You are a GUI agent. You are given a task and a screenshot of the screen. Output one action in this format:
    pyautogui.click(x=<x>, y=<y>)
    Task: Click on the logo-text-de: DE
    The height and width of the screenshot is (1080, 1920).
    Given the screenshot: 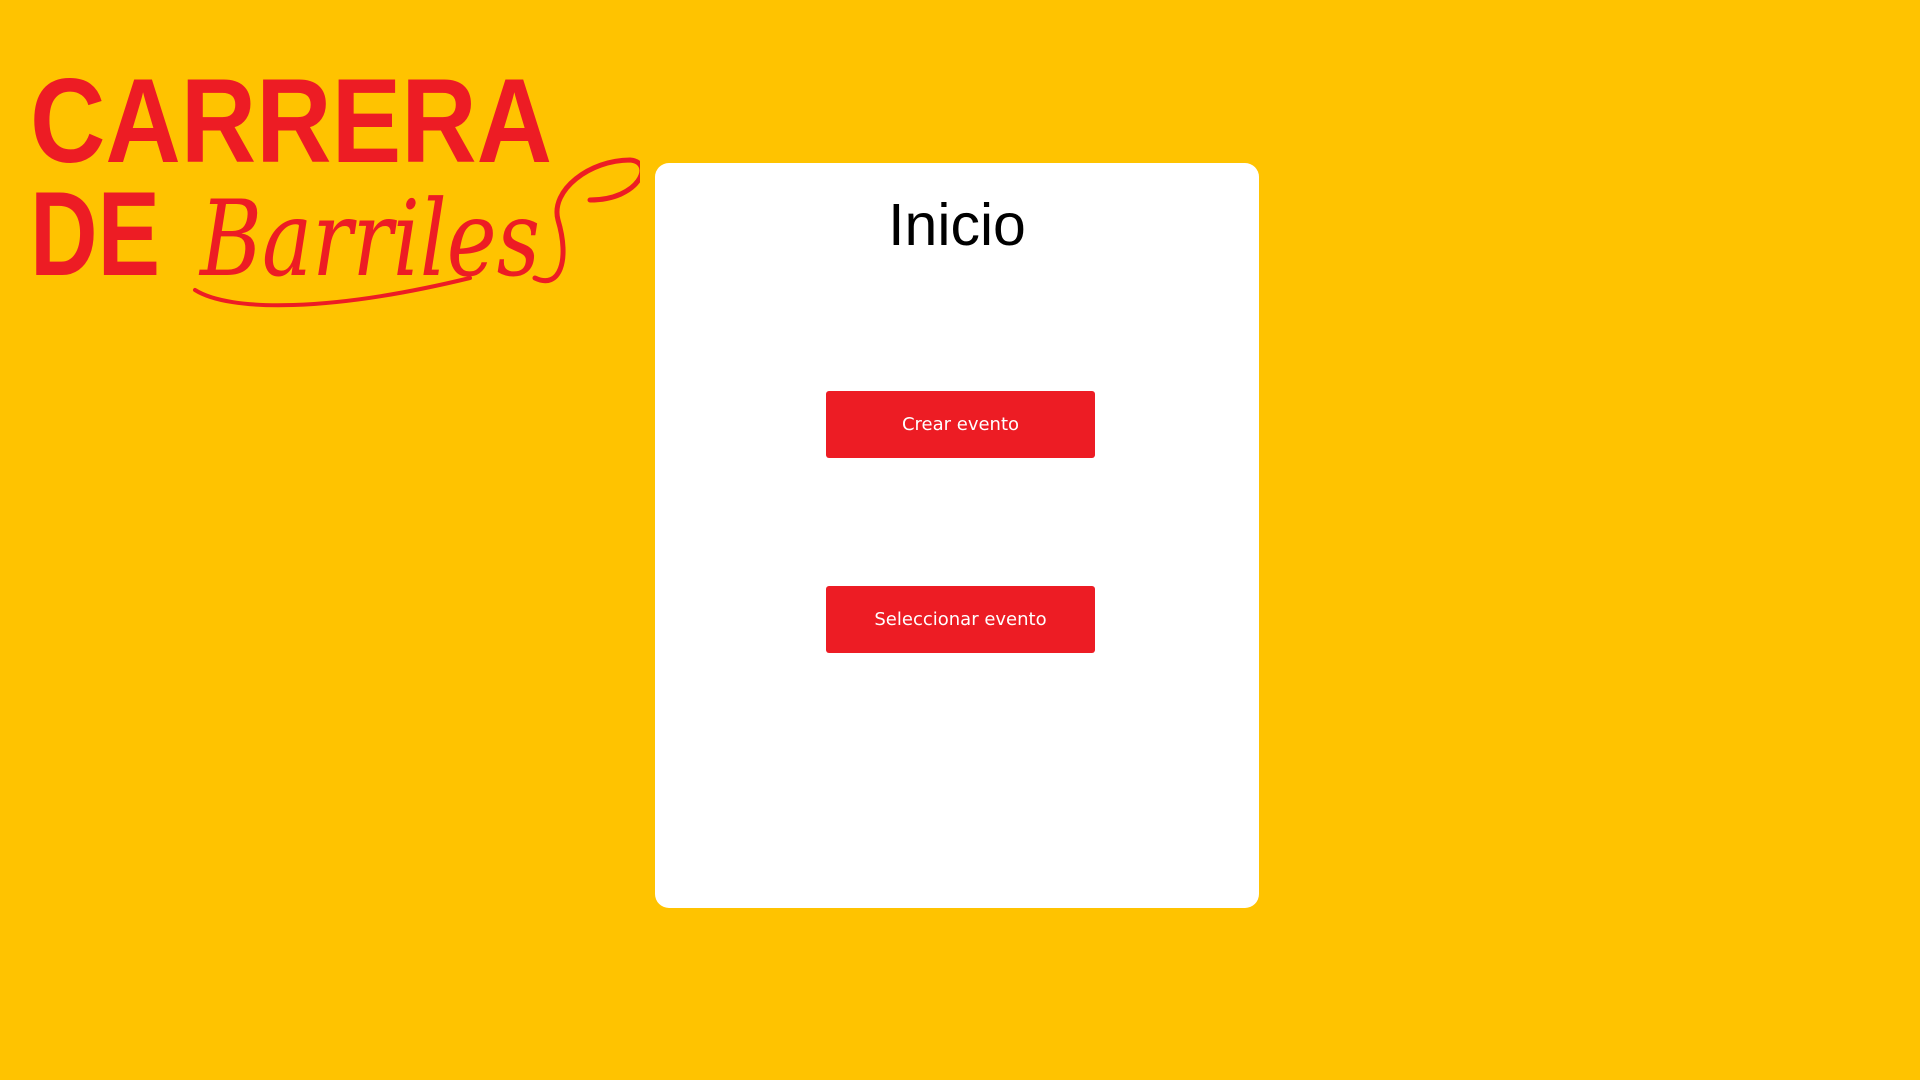 What is the action you would take?
    pyautogui.click(x=95, y=234)
    